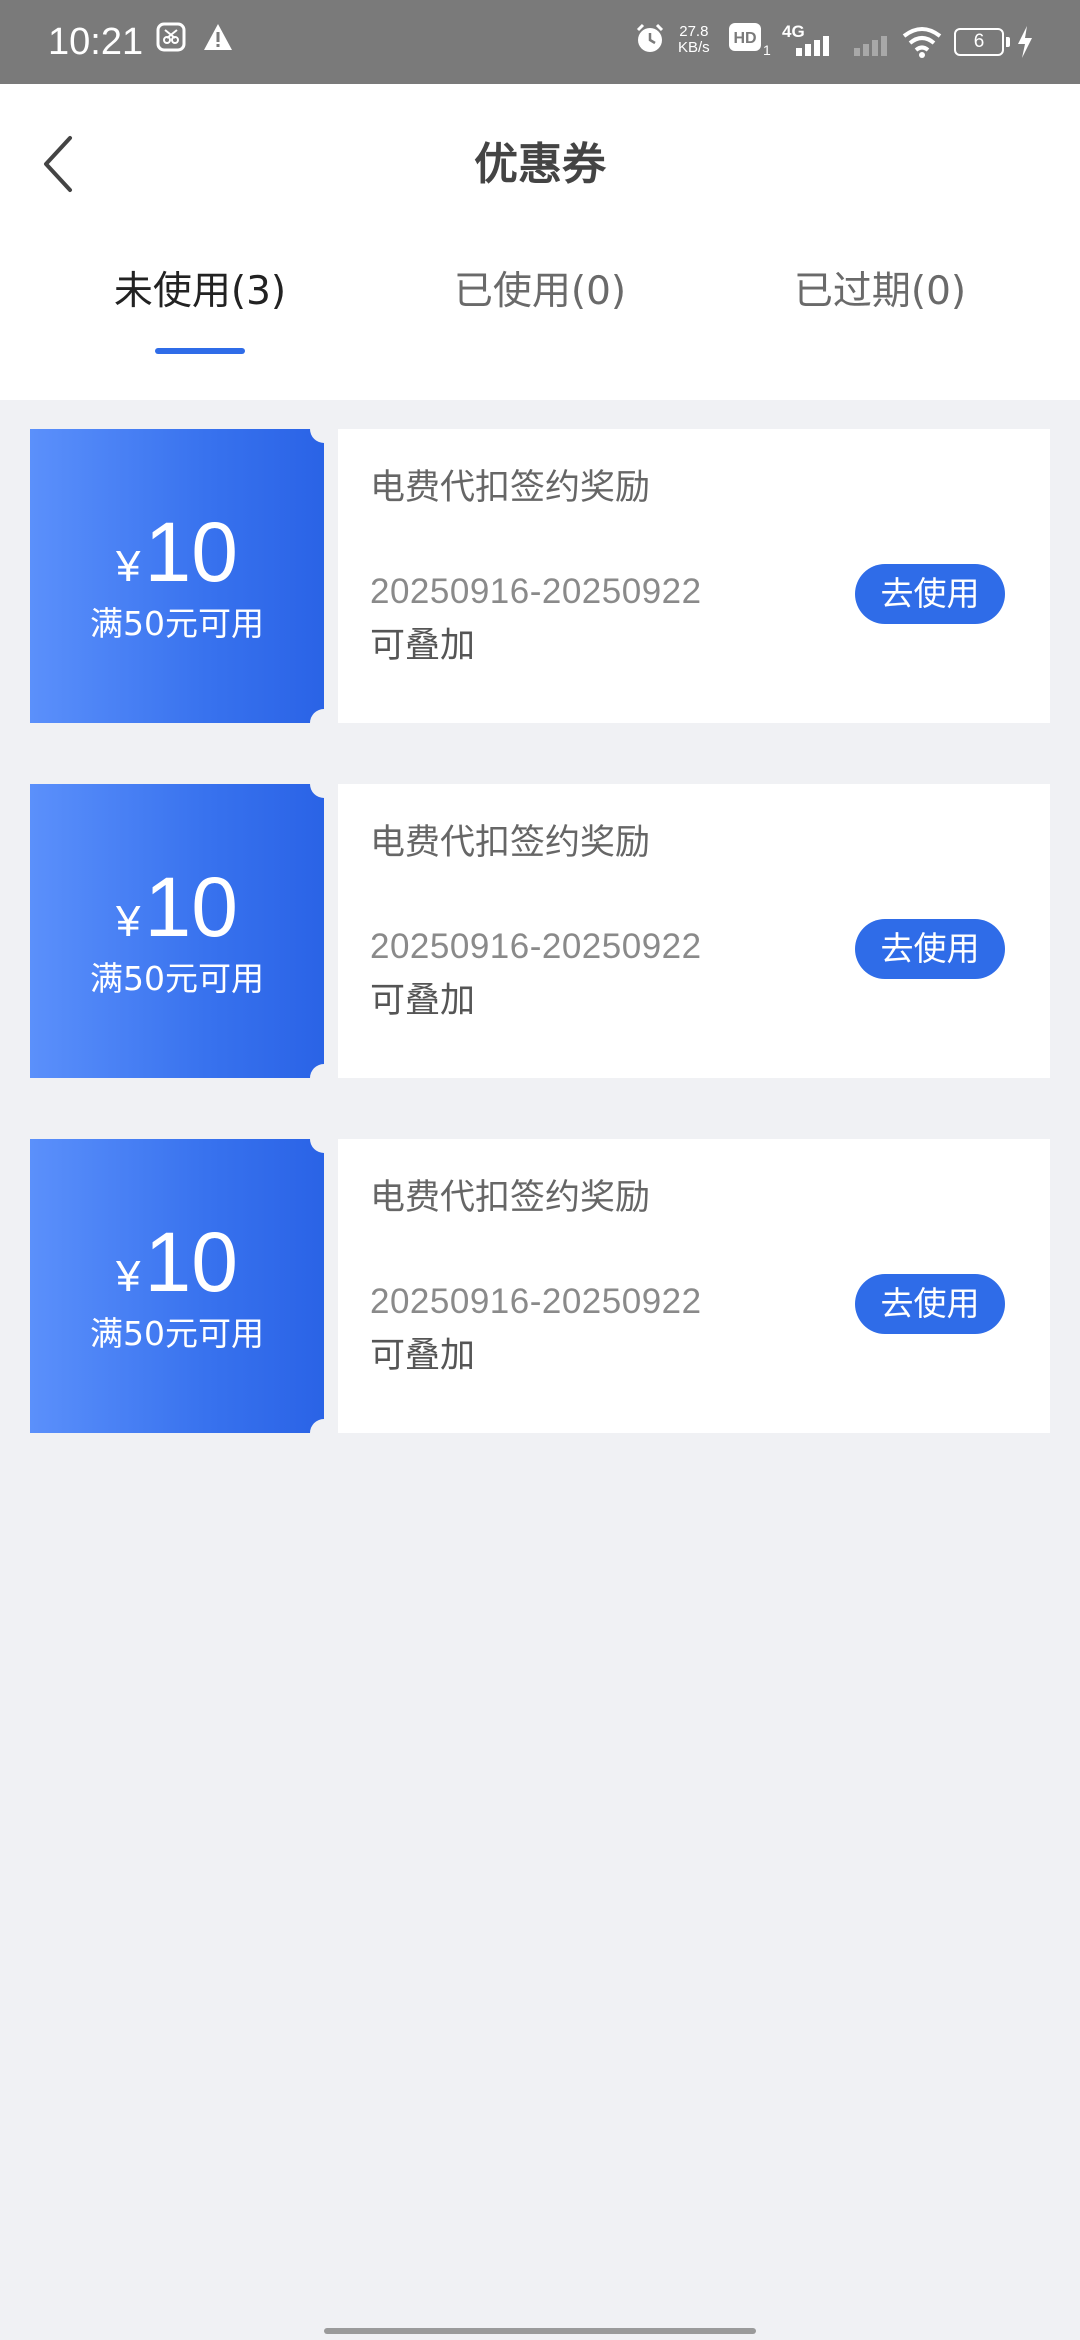  What do you see at coordinates (979, 41) in the screenshot?
I see `battery-level: 6` at bounding box center [979, 41].